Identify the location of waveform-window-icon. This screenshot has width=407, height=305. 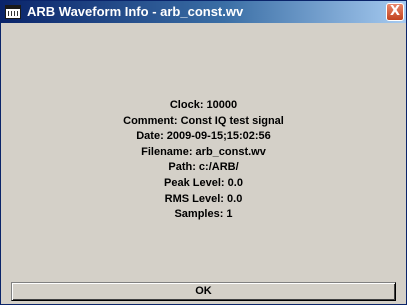
(13, 12).